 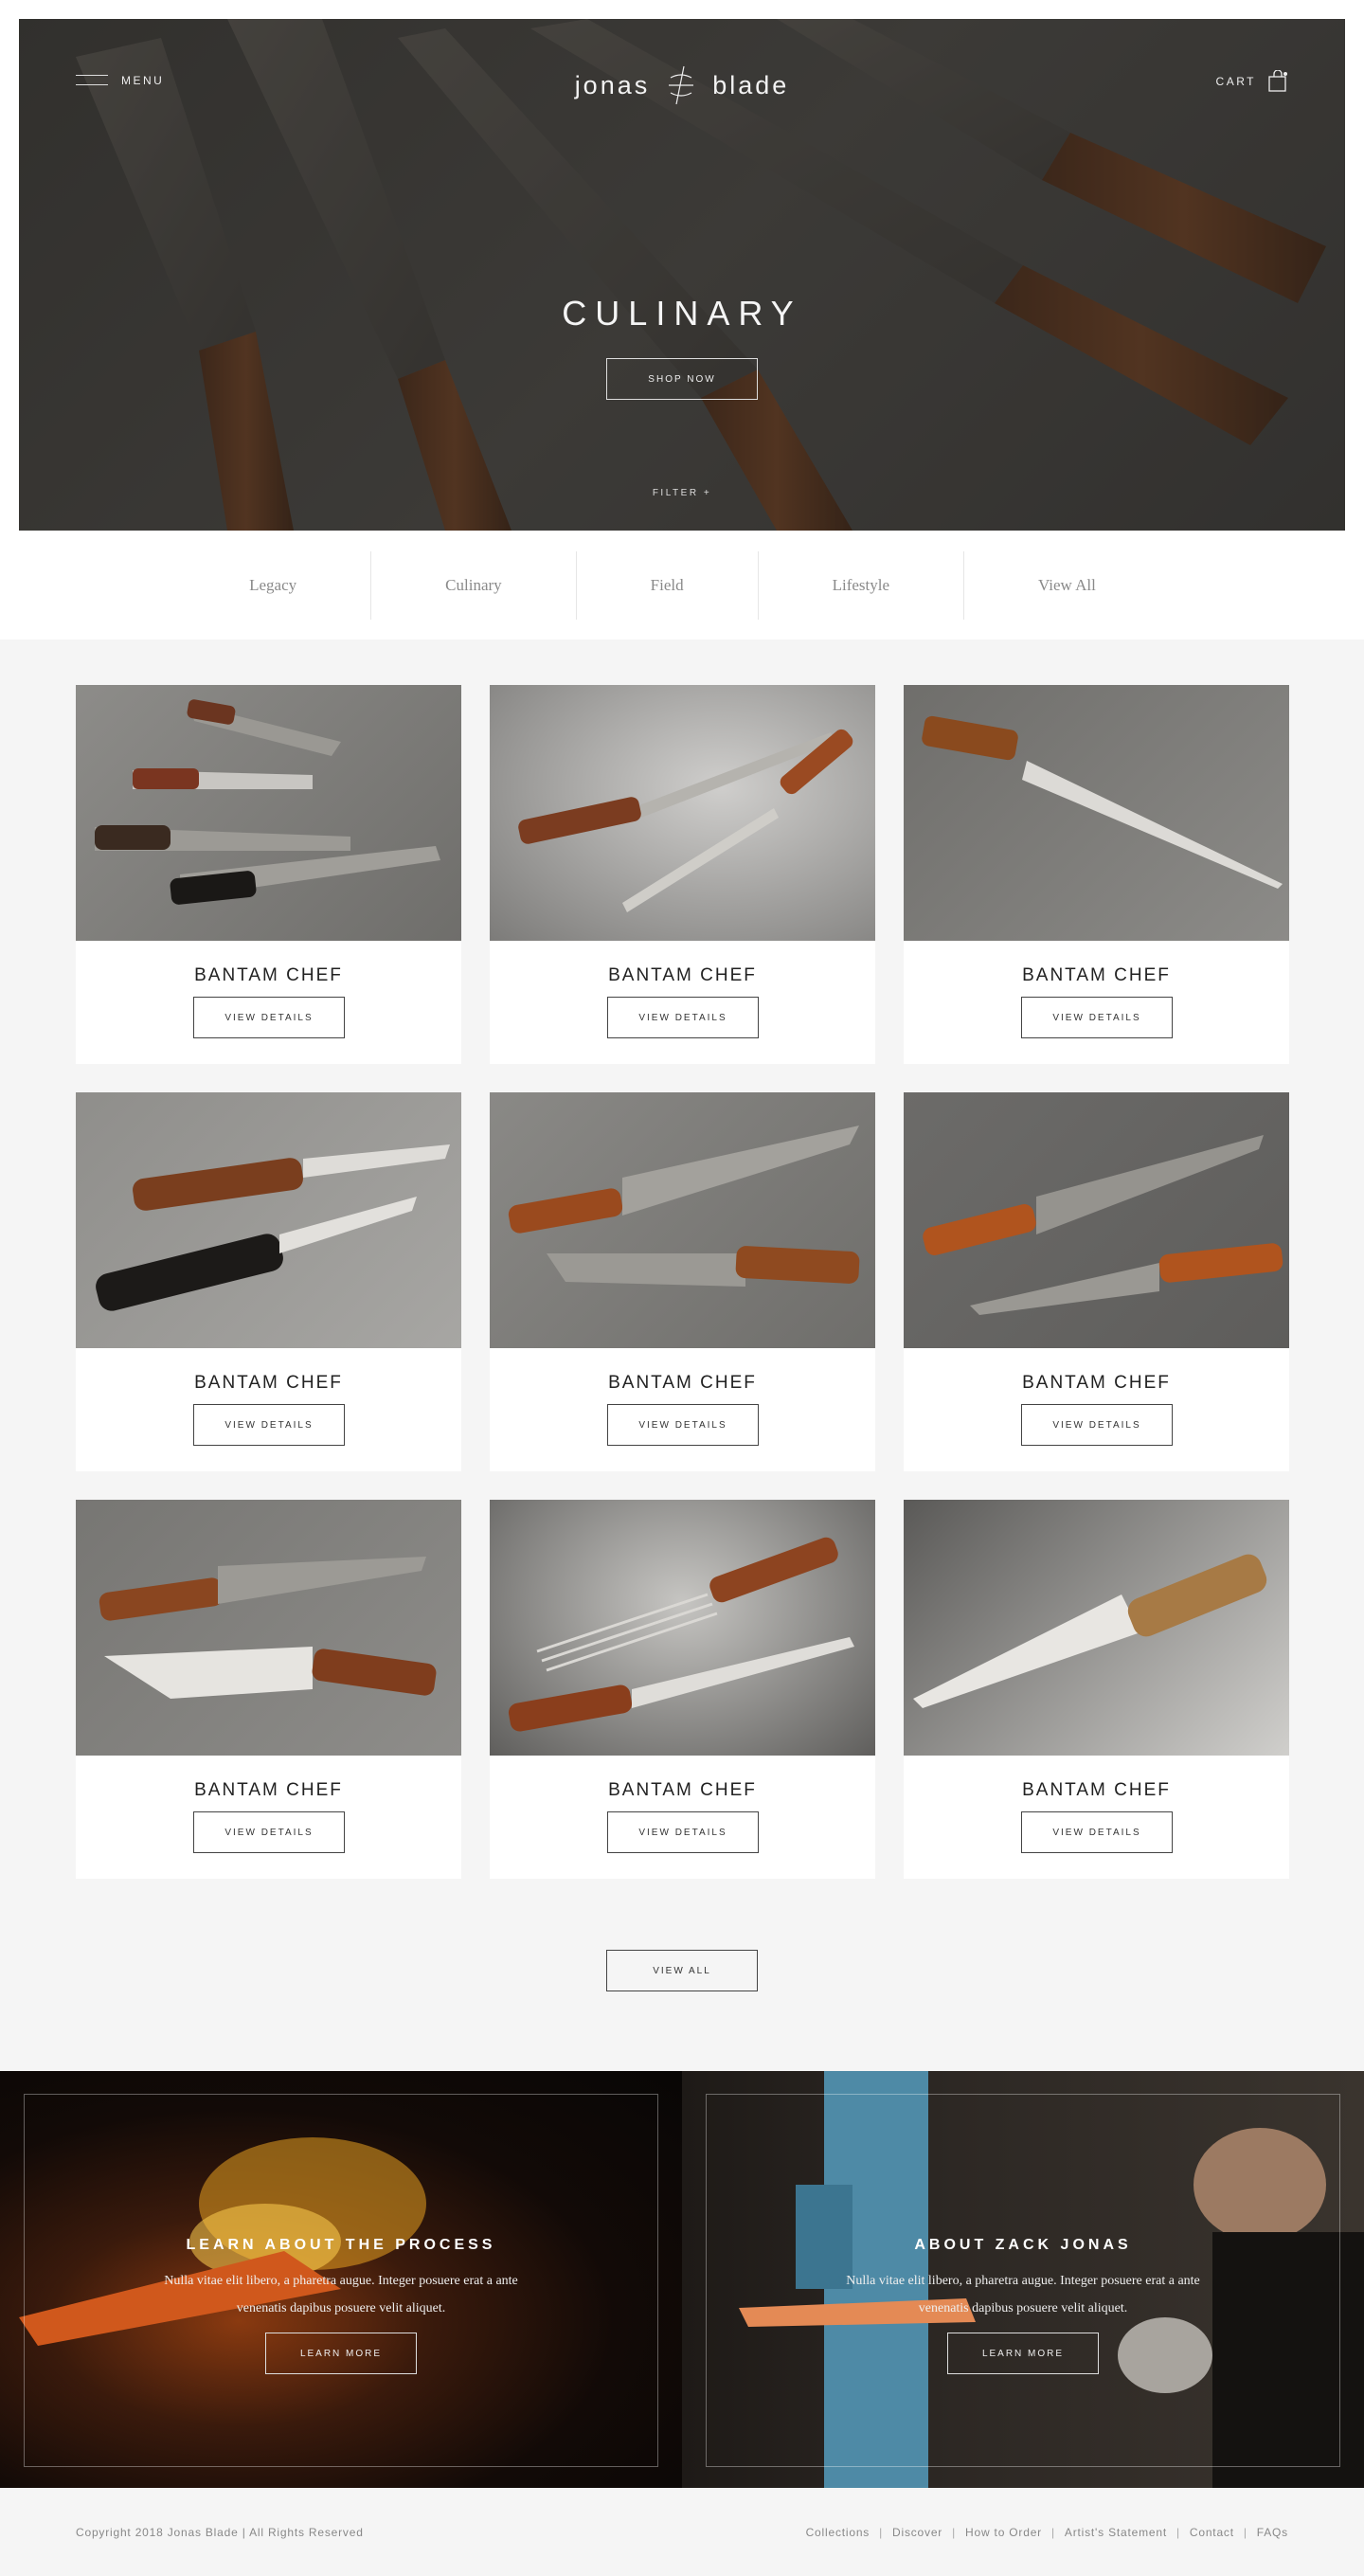 I want to click on promo-title: LEARN ABOUT THE PROCESS, so click(x=341, y=2245).